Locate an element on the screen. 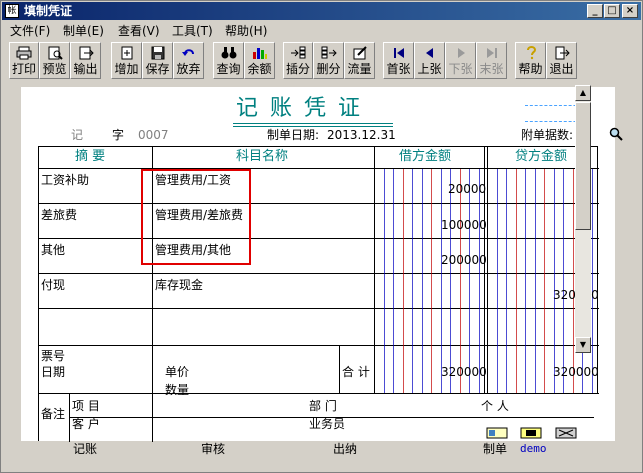  first-icon is located at coordinates (398, 53).